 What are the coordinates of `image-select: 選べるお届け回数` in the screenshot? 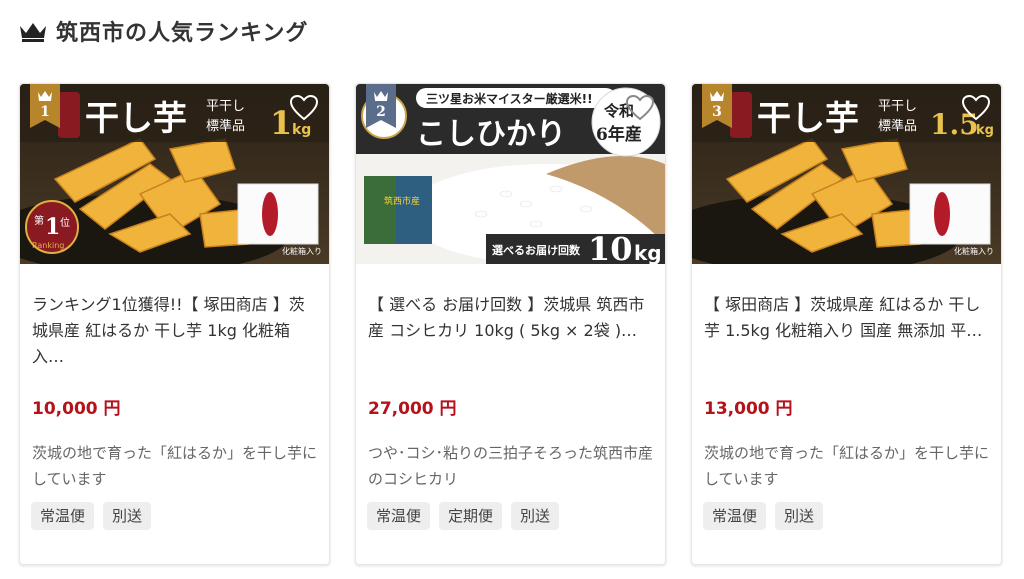 It's located at (536, 250).